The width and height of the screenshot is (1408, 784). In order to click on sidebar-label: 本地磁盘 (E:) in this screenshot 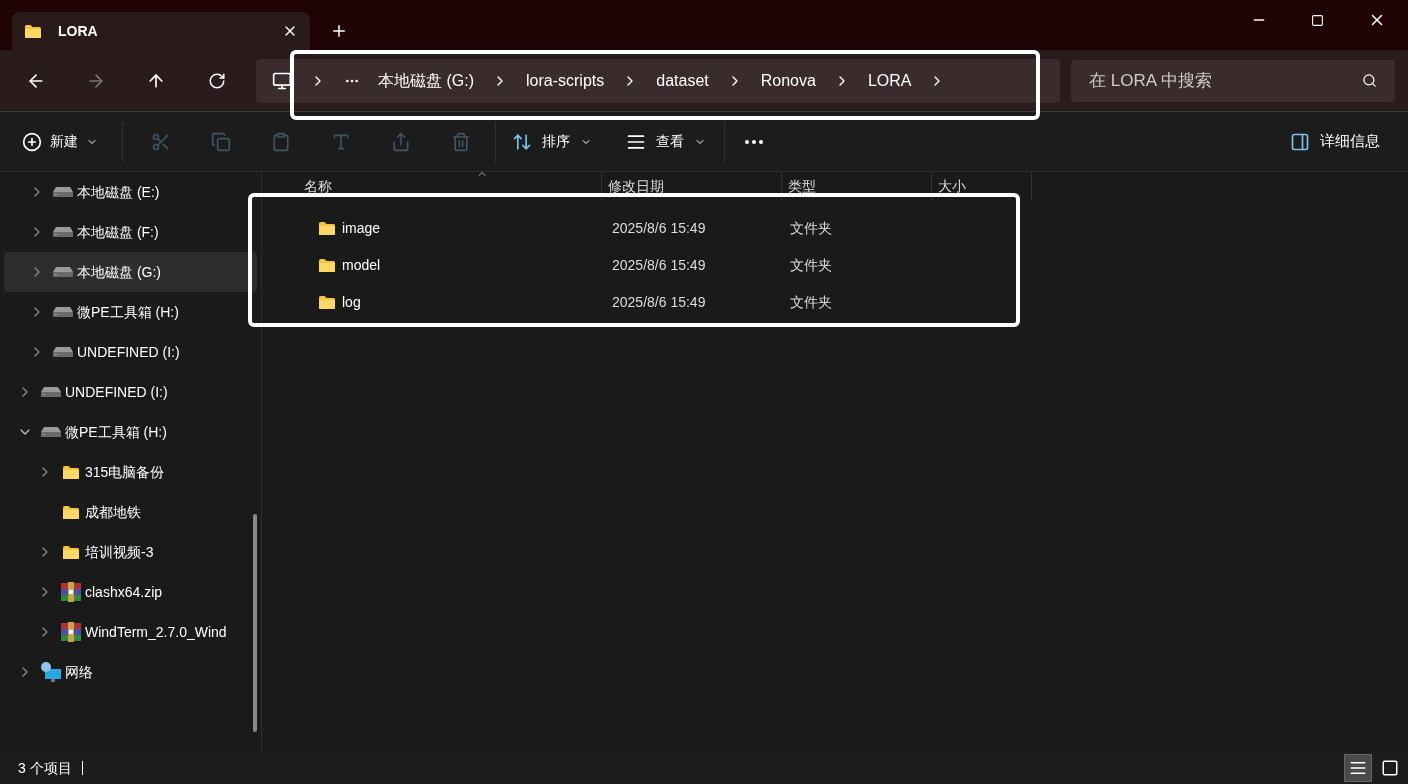, I will do `click(118, 192)`.